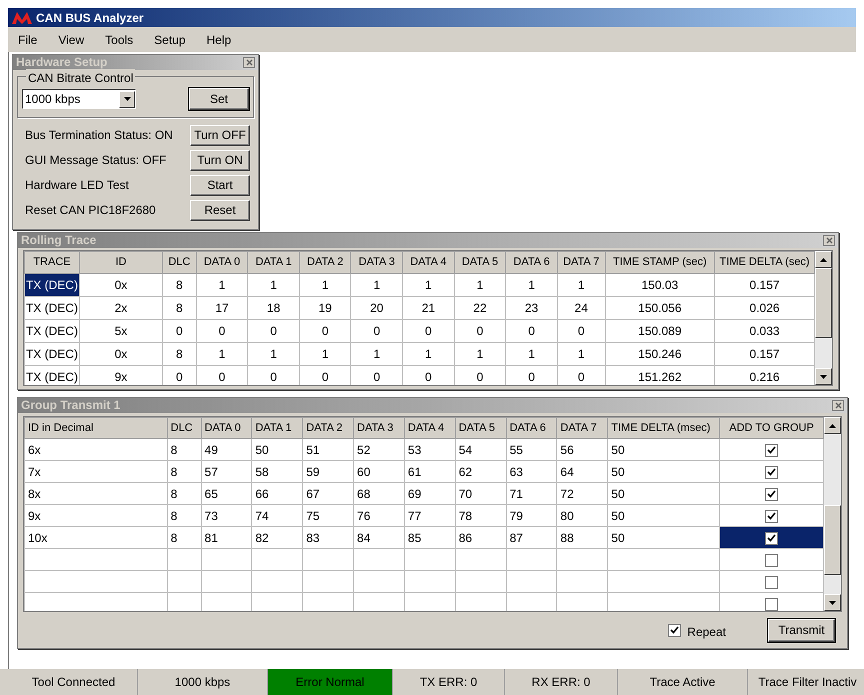 The image size is (864, 695). I want to click on status-field: Error Normal, so click(330, 682).